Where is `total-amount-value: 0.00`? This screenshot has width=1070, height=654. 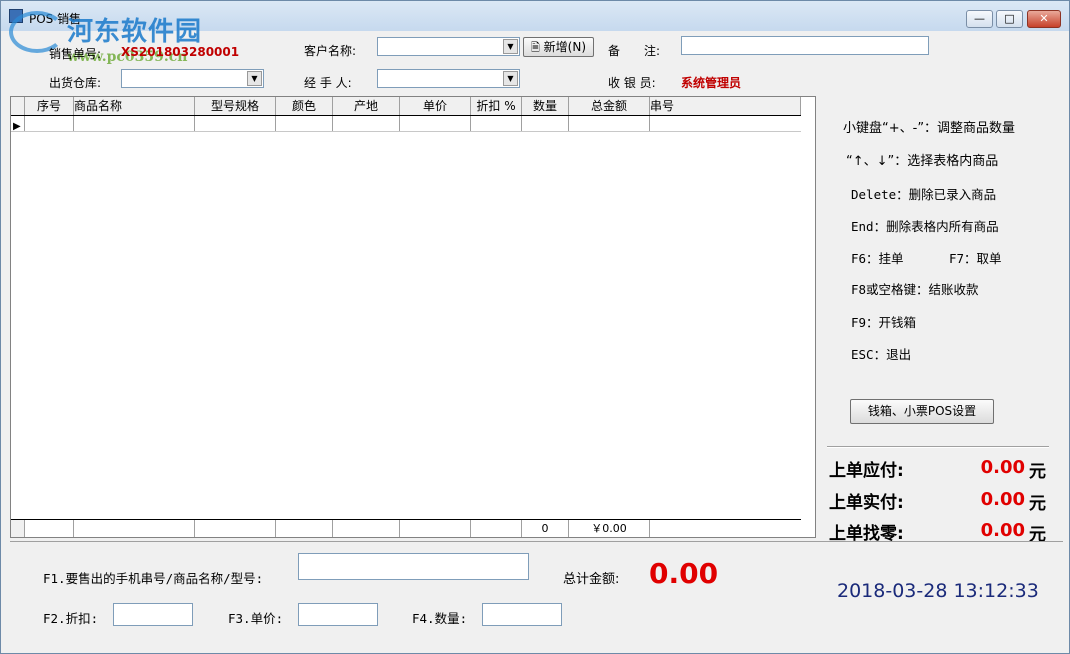 total-amount-value: 0.00 is located at coordinates (684, 573).